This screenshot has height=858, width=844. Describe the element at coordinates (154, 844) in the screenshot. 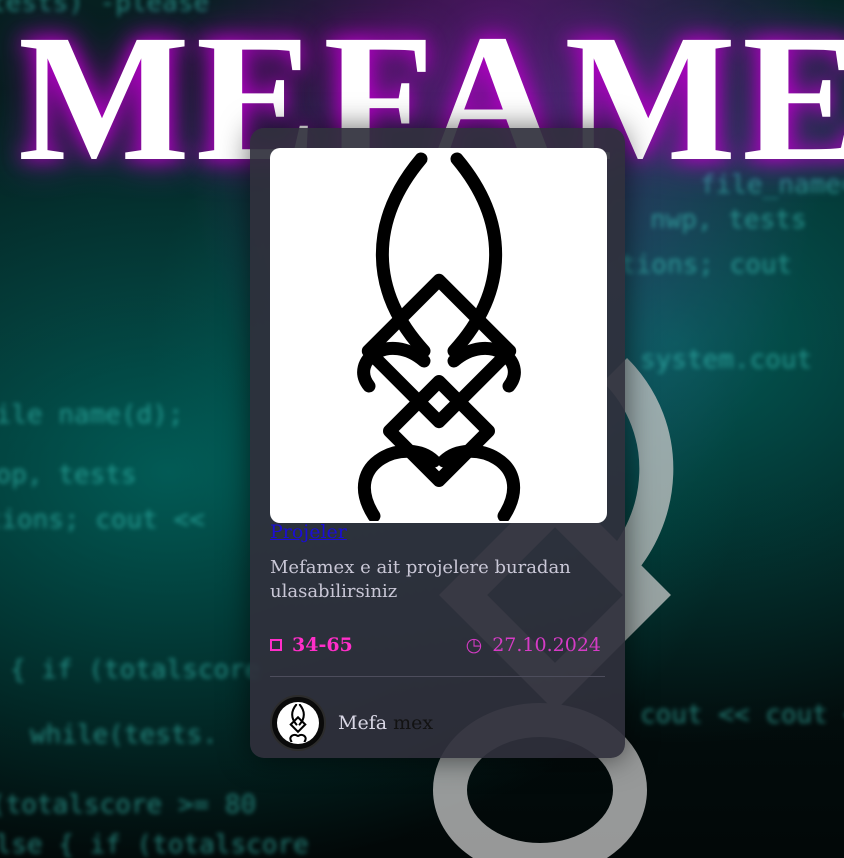

I see `code-line: else { if (totalscore` at that location.